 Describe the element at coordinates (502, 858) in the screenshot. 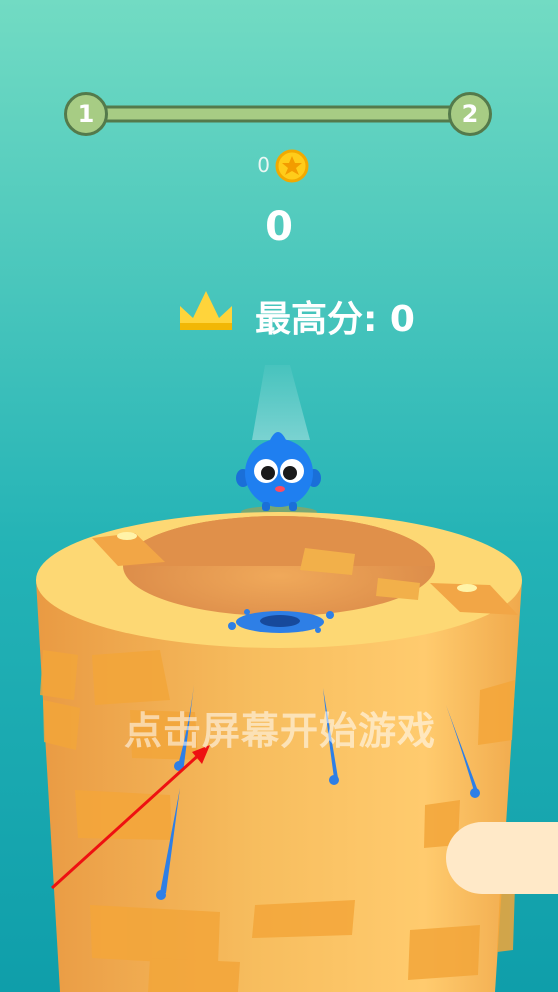

I see `toggle-button` at that location.